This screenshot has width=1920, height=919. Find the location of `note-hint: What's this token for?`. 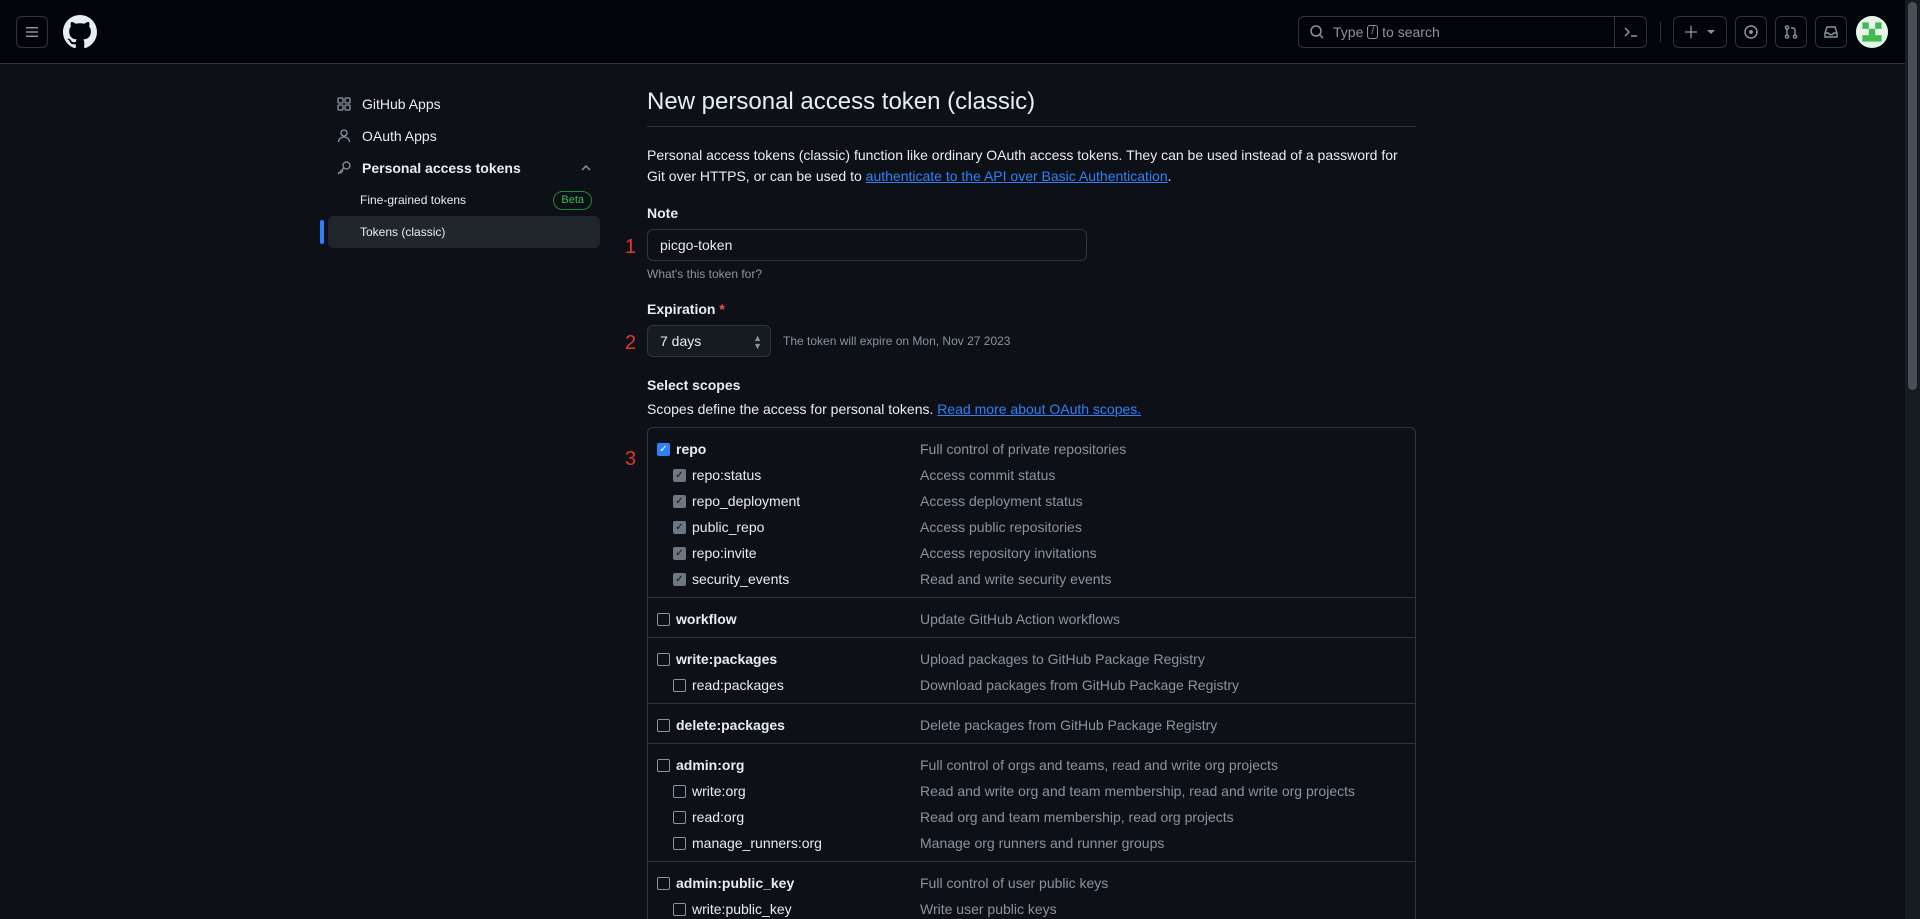

note-hint: What's this token for? is located at coordinates (705, 274).